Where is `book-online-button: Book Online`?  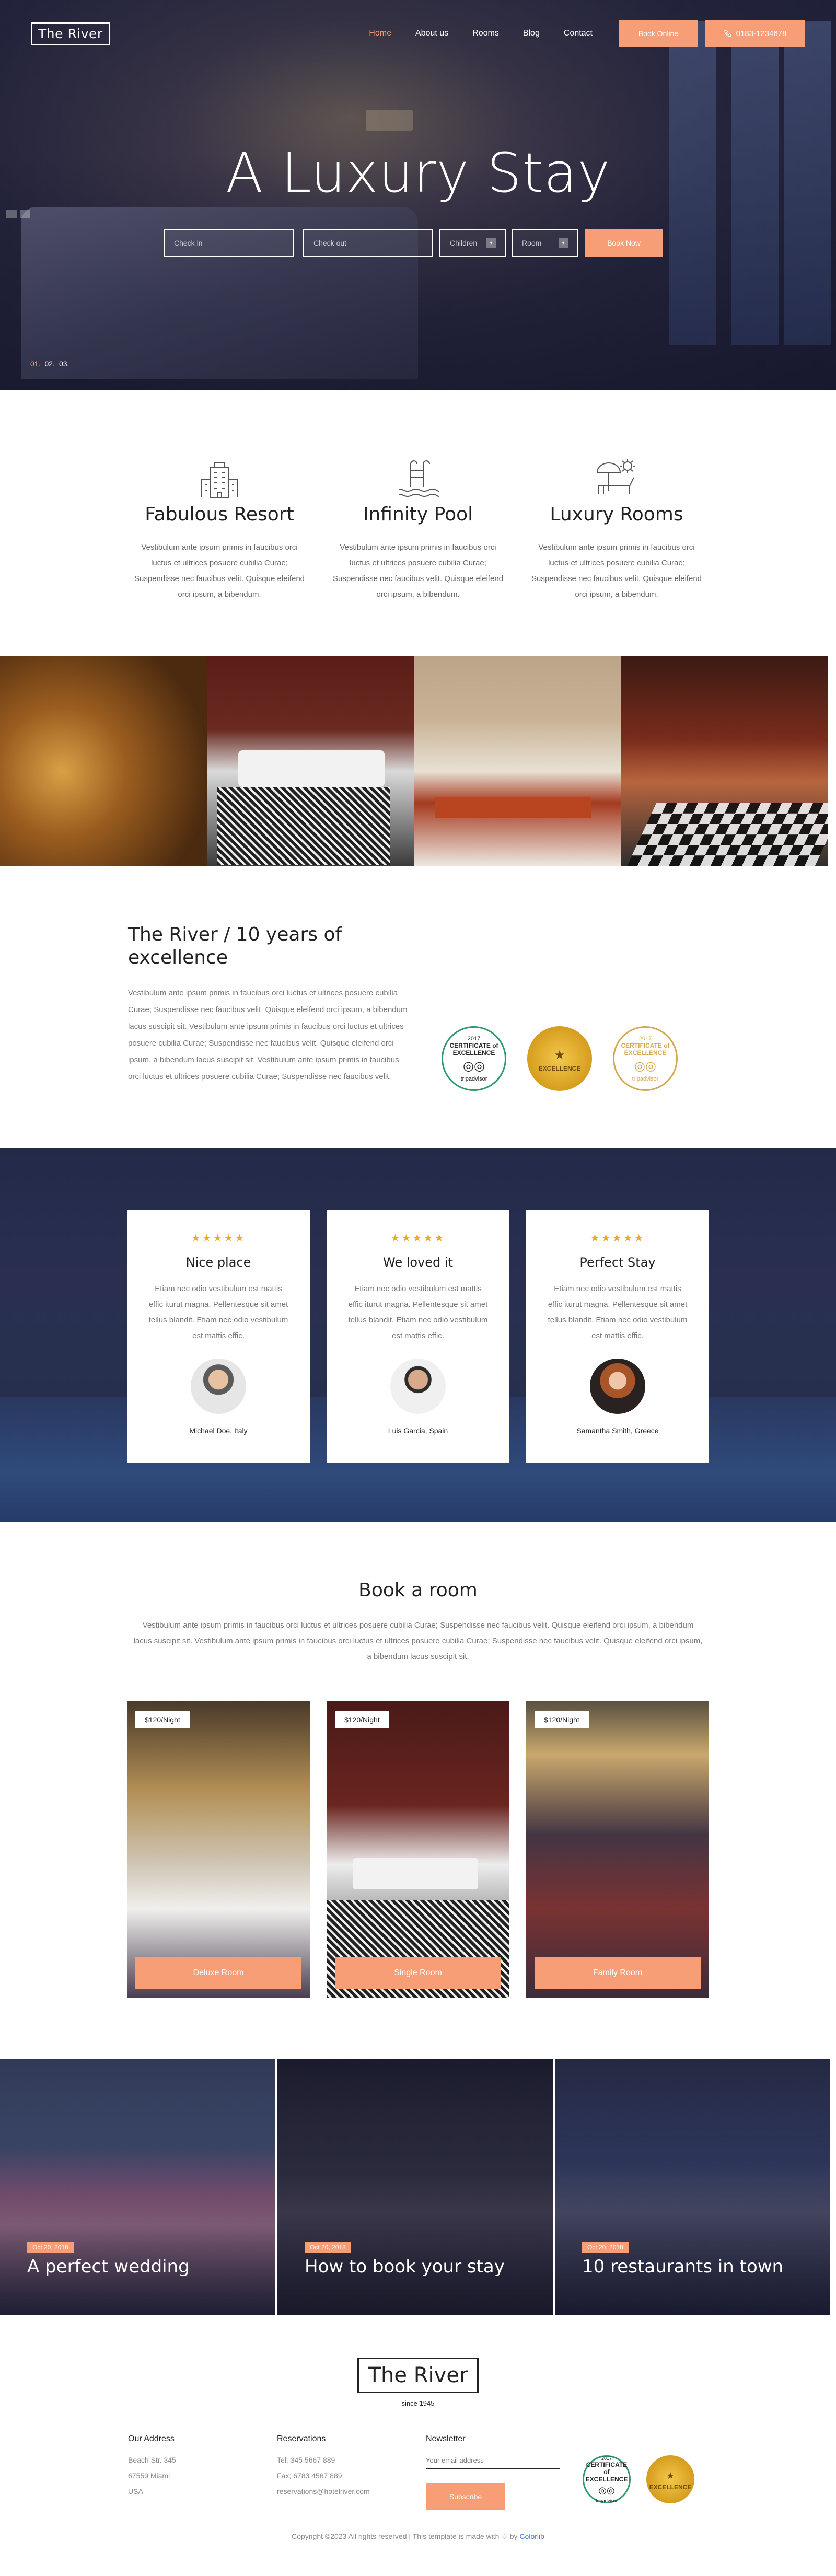
book-online-button: Book Online is located at coordinates (658, 34).